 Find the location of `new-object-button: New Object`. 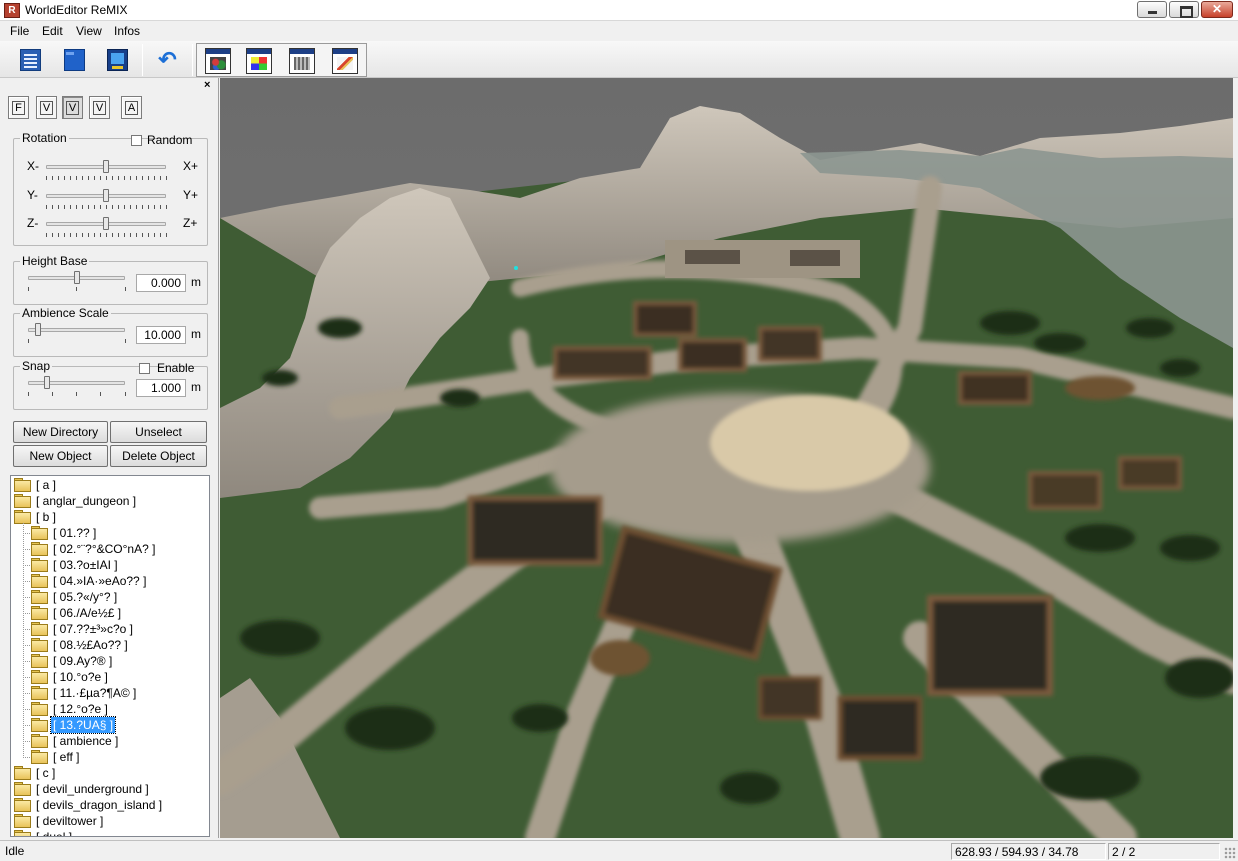

new-object-button: New Object is located at coordinates (60, 456).